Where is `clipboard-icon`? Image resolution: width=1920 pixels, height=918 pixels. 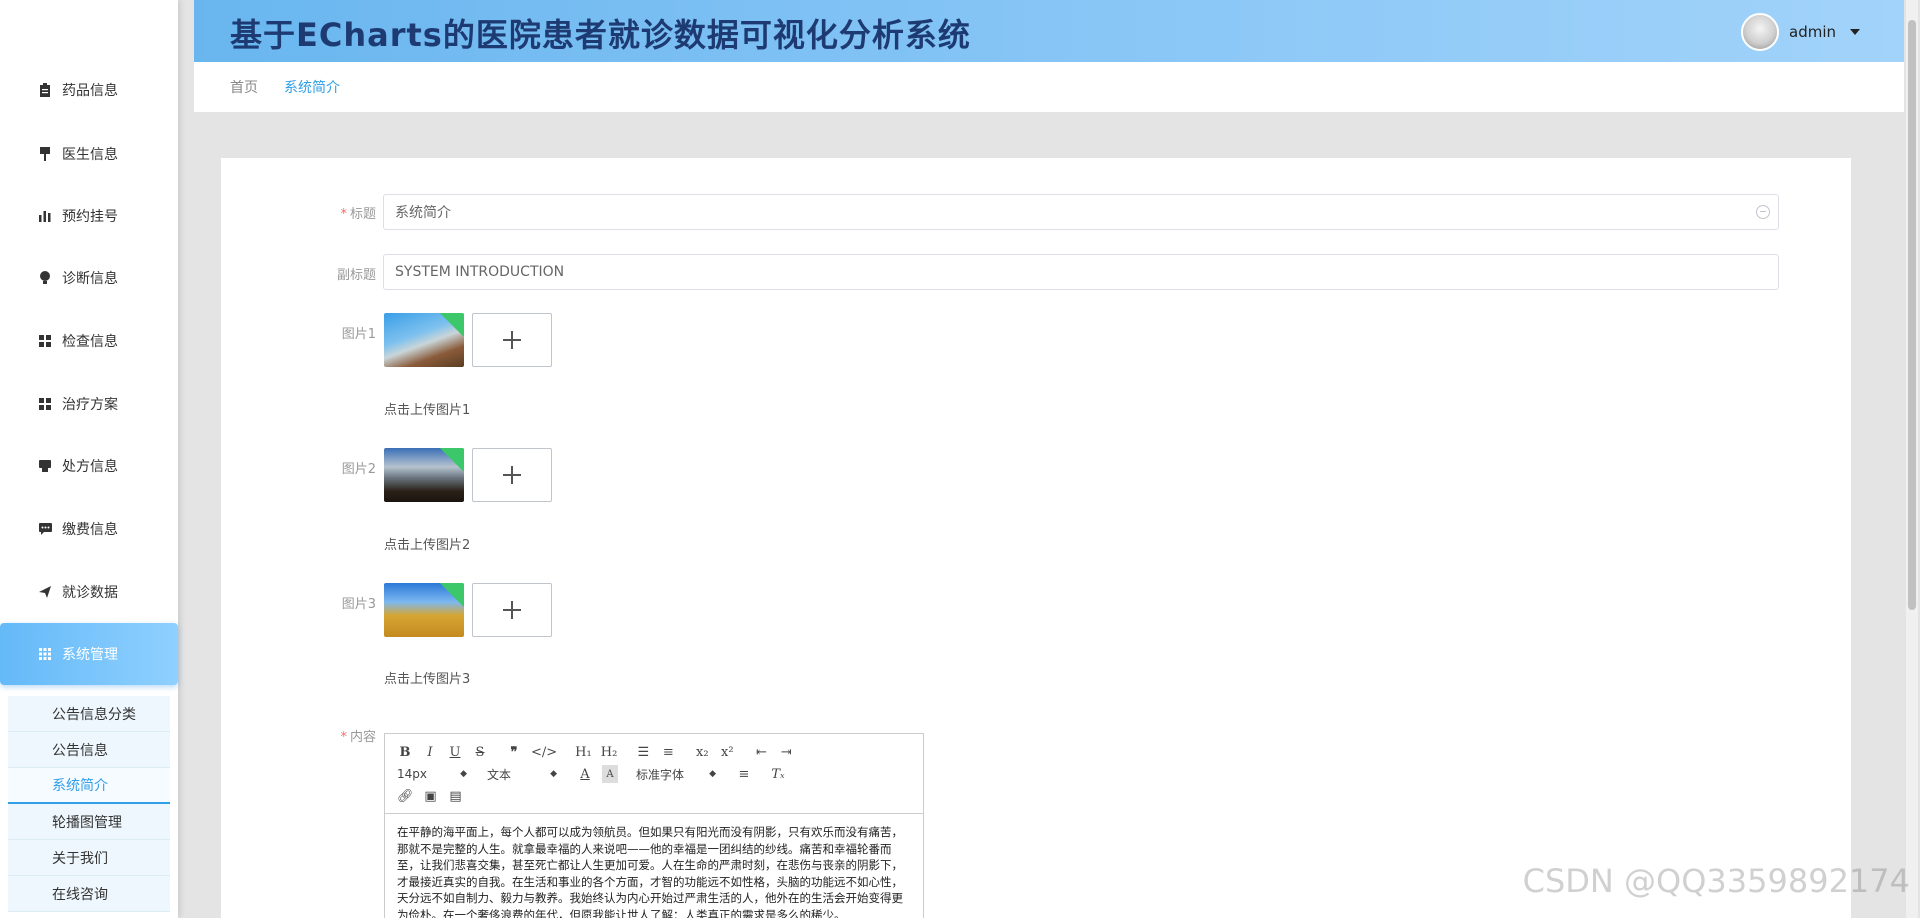 clipboard-icon is located at coordinates (45, 90).